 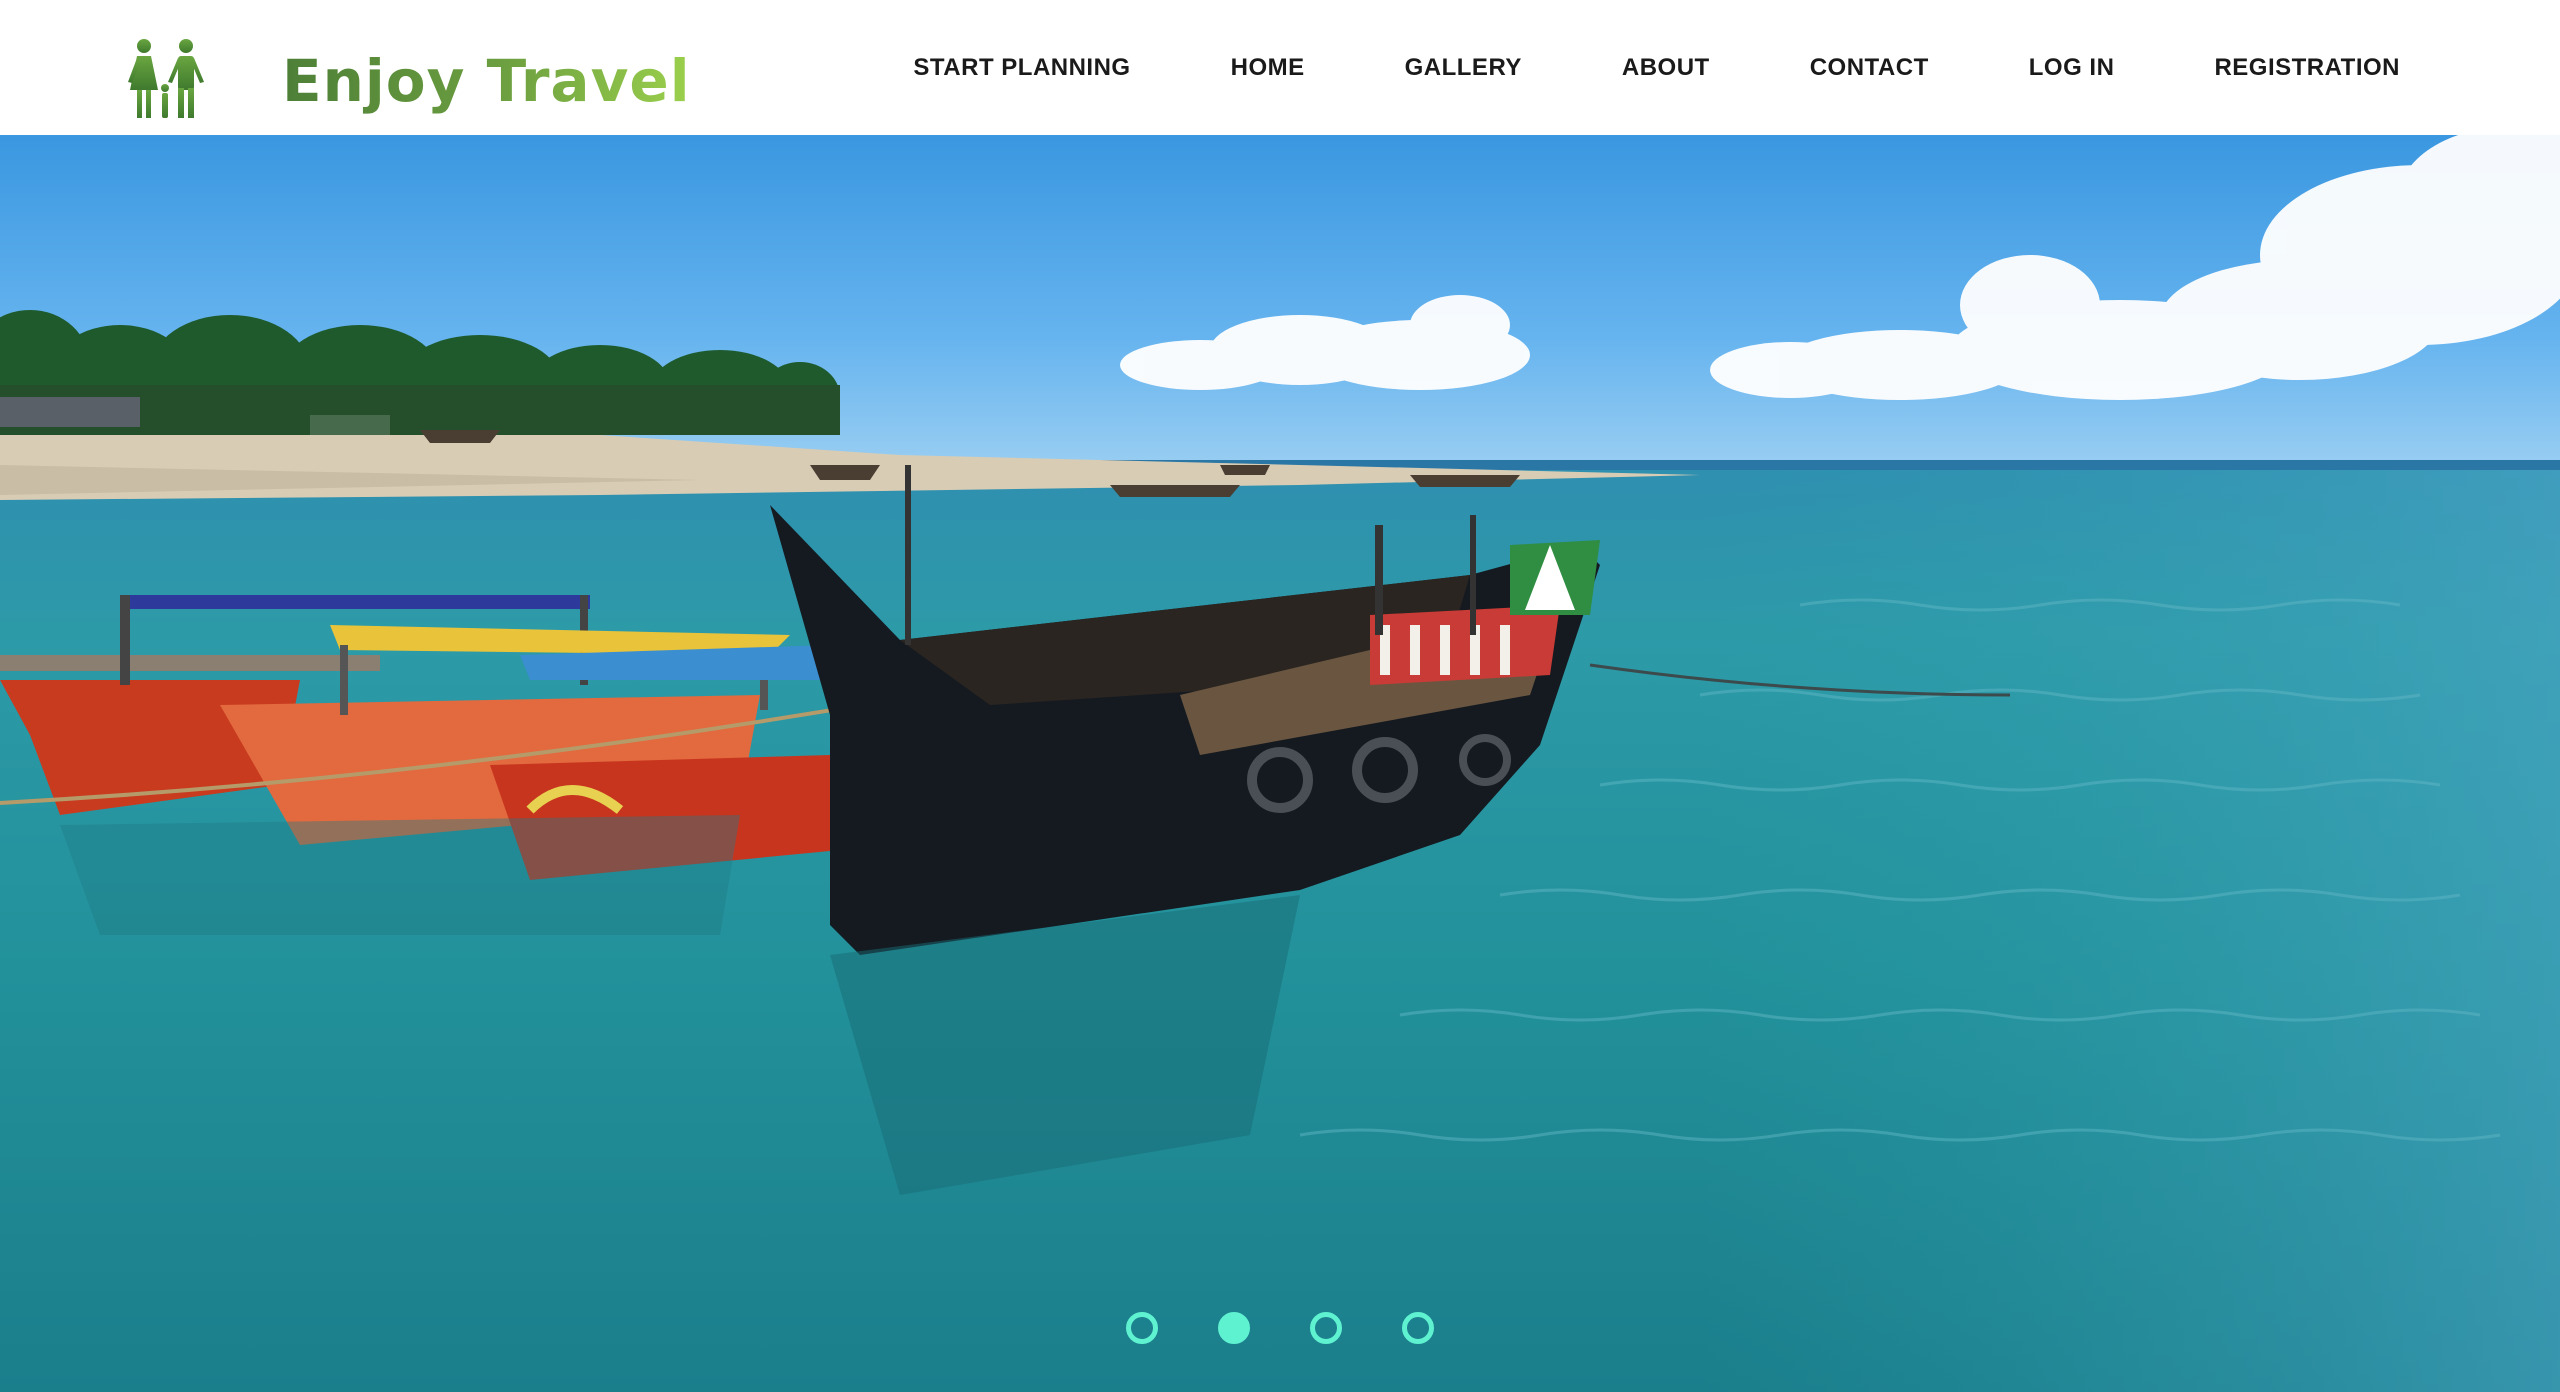 I want to click on nav-log-in: LOG IN, so click(x=2072, y=68).